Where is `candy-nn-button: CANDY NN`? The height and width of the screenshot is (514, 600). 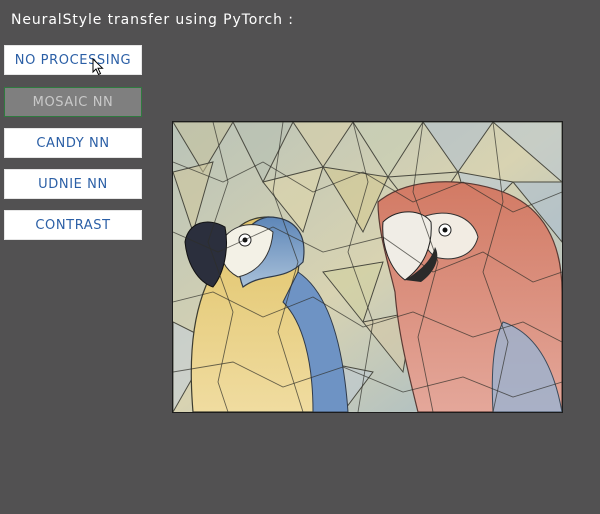 candy-nn-button: CANDY NN is located at coordinates (73, 143).